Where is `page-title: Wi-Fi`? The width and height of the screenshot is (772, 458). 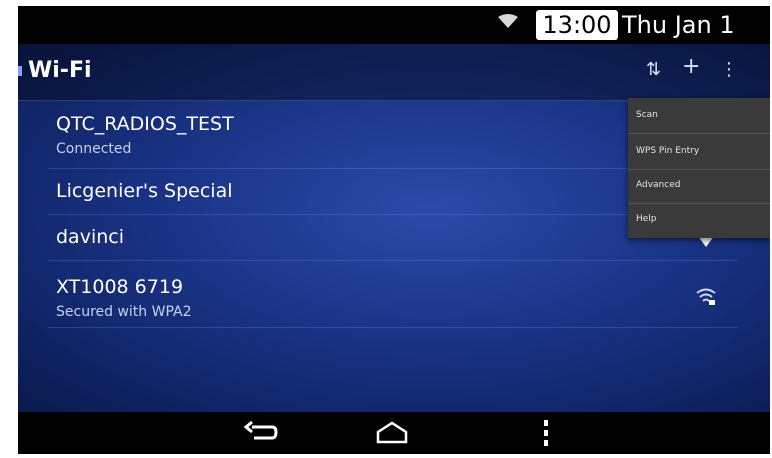
page-title: Wi-Fi is located at coordinates (60, 70).